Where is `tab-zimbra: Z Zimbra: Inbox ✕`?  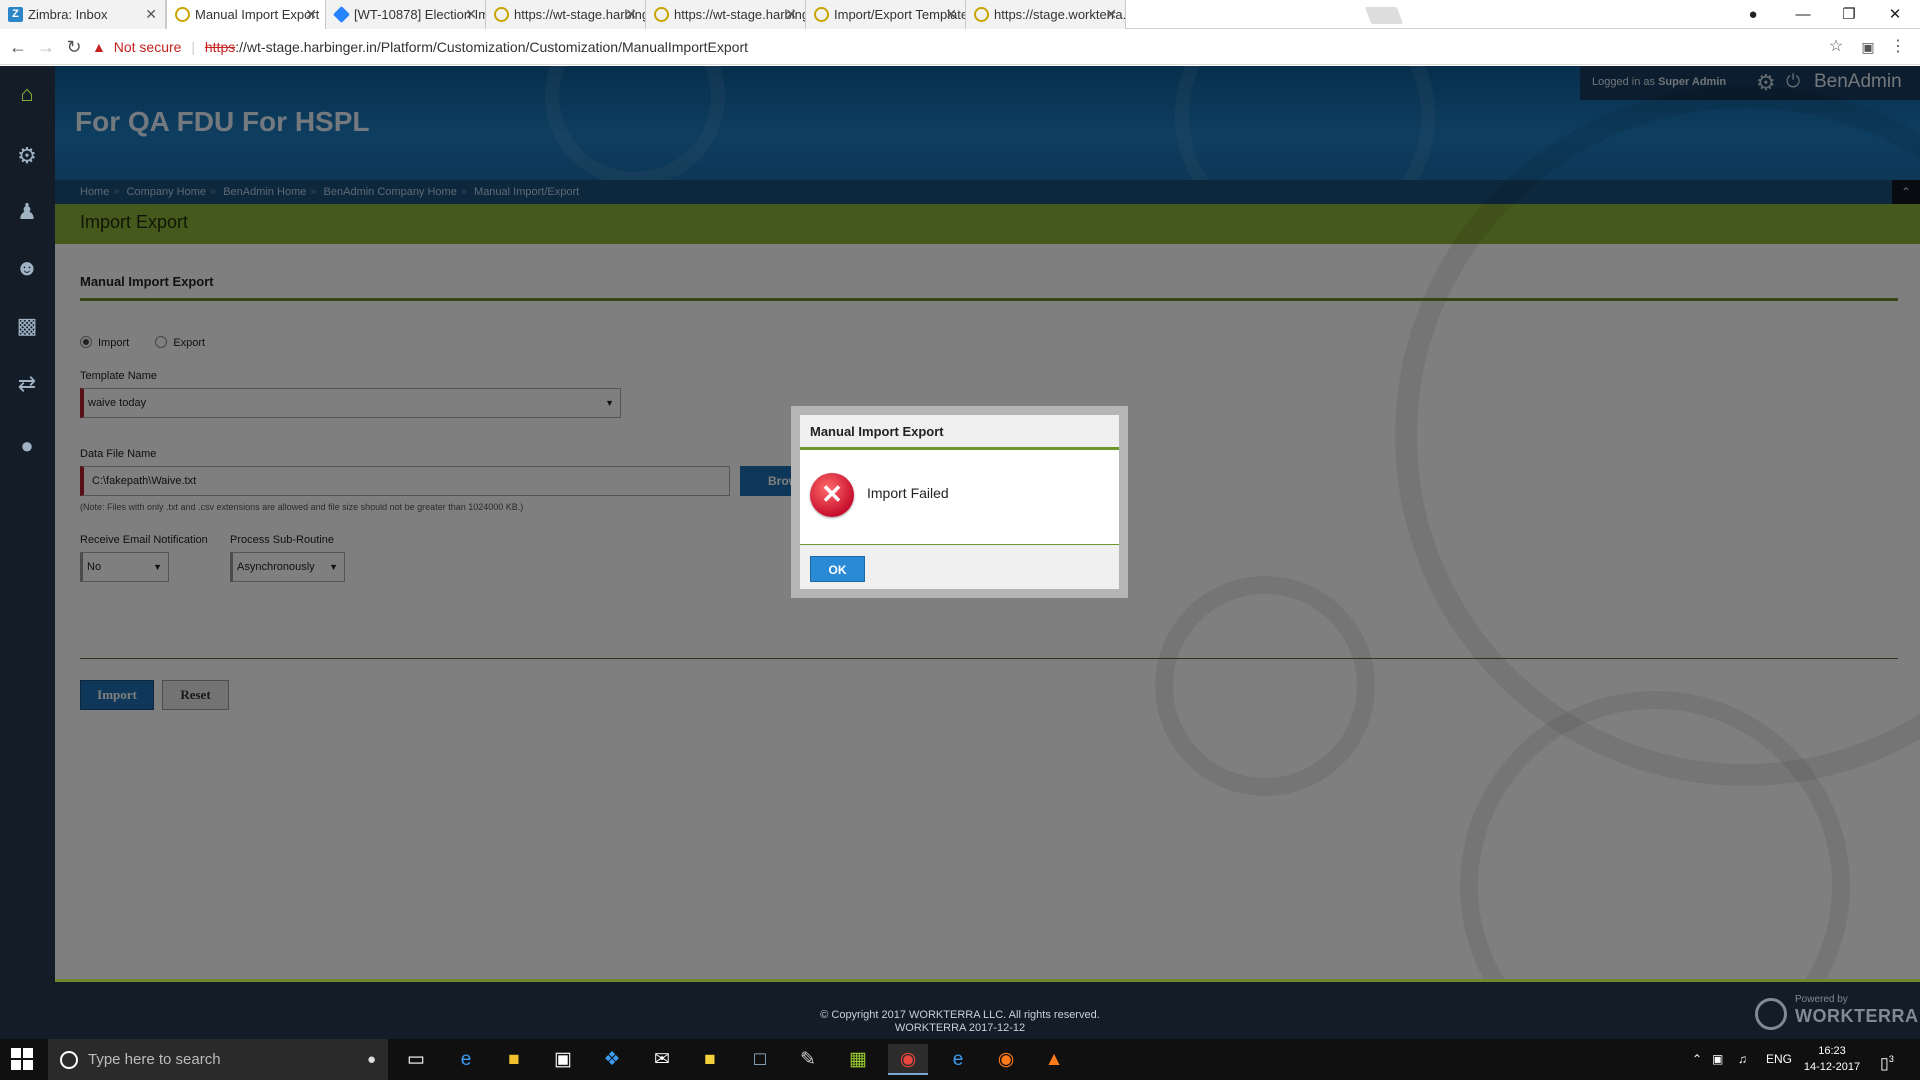
tab-zimbra: Z Zimbra: Inbox ✕ is located at coordinates (83, 14).